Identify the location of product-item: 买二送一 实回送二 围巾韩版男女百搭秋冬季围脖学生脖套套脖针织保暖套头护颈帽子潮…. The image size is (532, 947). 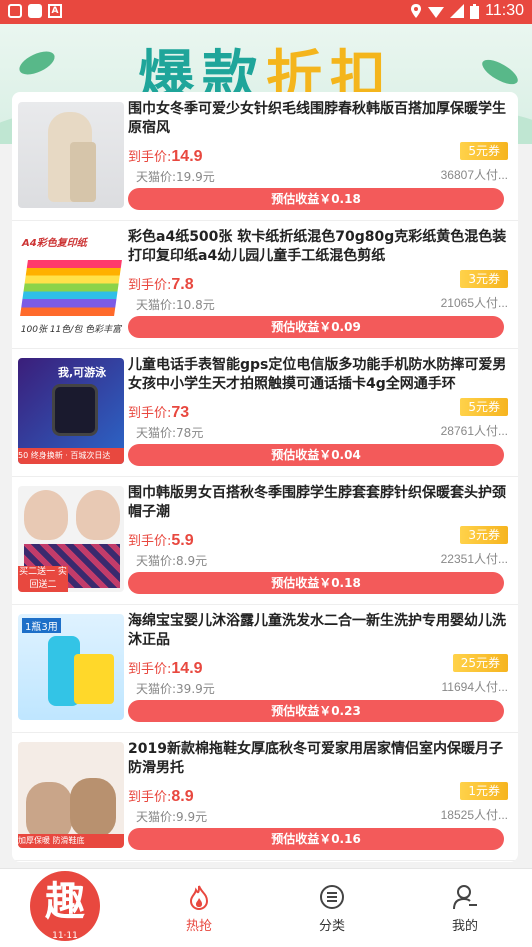
(265, 540).